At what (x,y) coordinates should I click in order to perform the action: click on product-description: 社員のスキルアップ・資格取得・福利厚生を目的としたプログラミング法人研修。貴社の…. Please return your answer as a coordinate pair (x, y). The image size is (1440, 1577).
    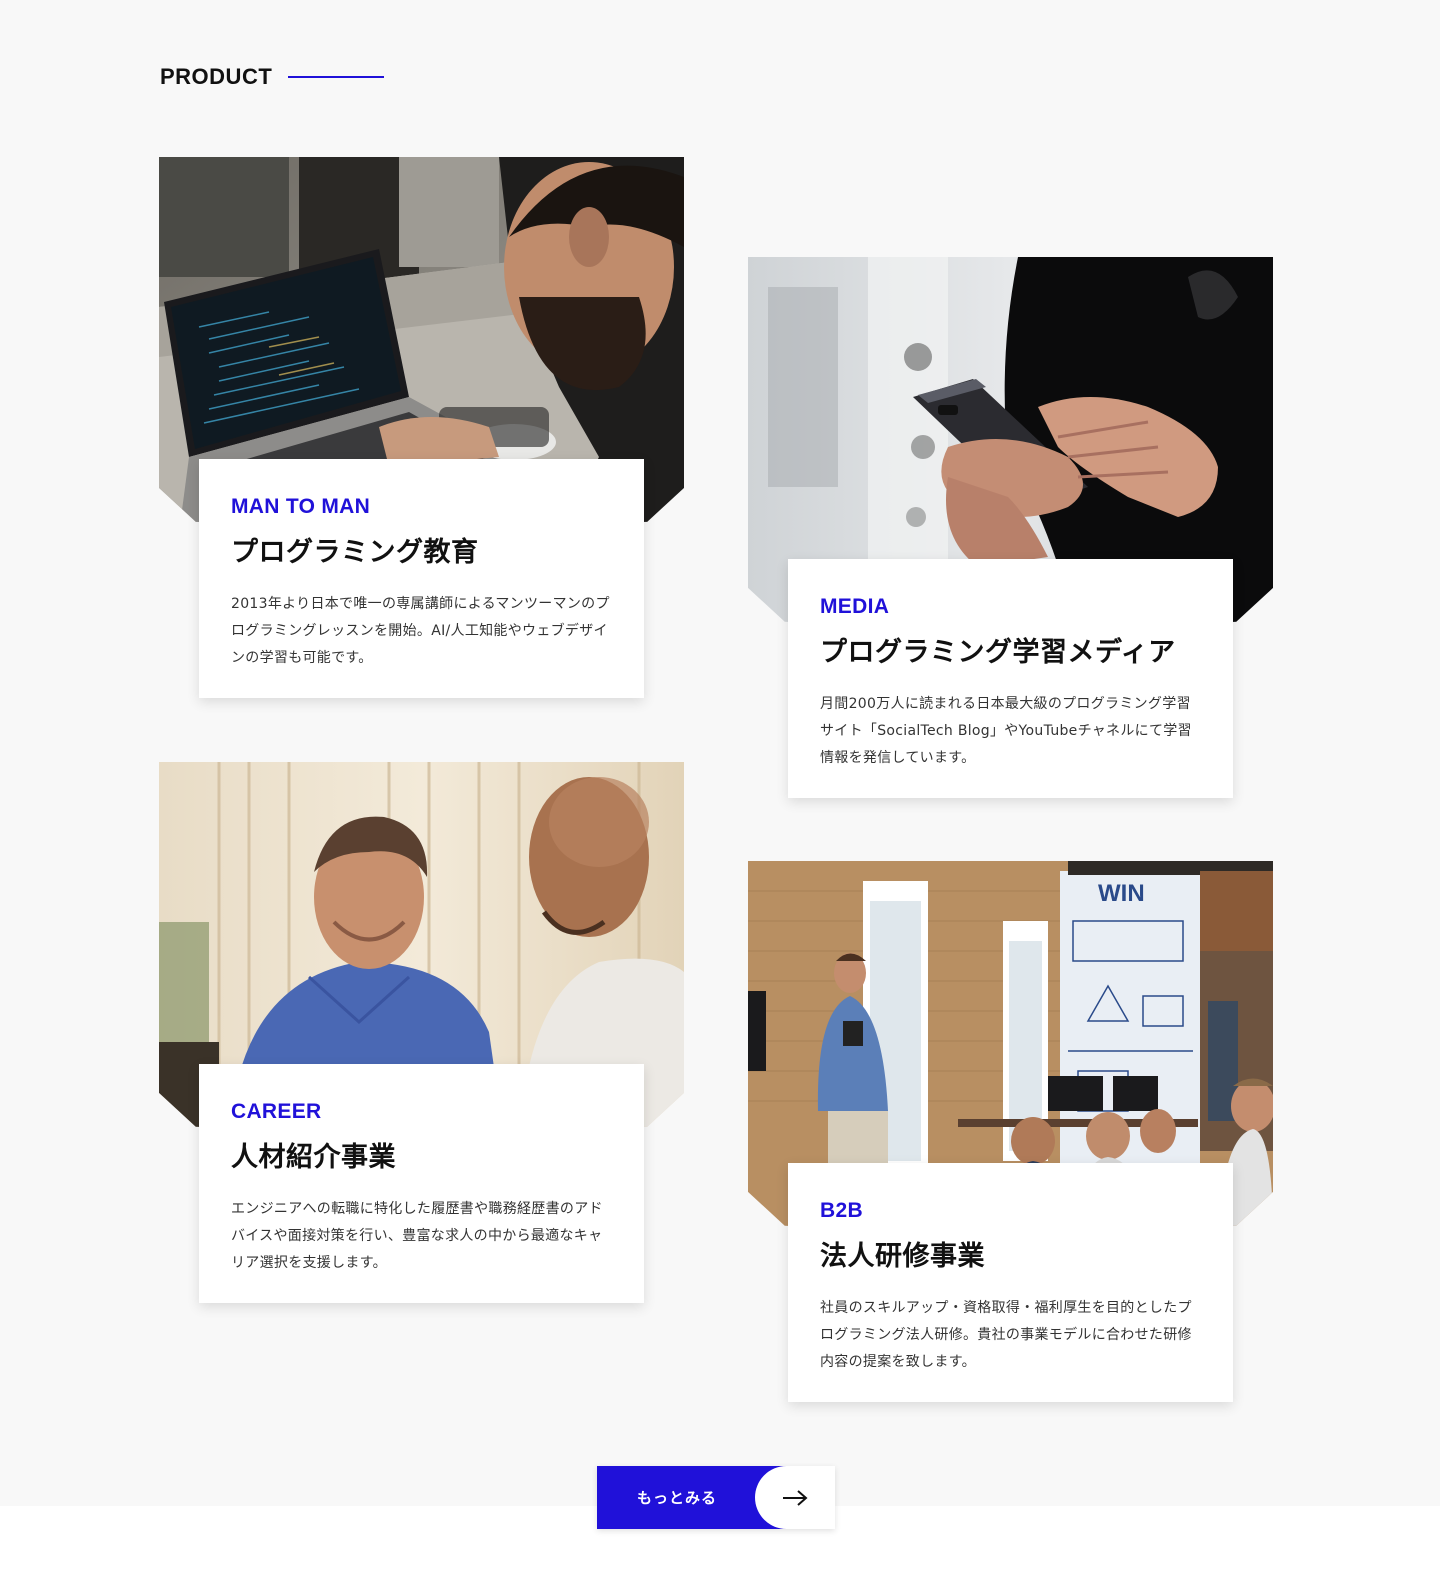
    Looking at the image, I should click on (1006, 1335).